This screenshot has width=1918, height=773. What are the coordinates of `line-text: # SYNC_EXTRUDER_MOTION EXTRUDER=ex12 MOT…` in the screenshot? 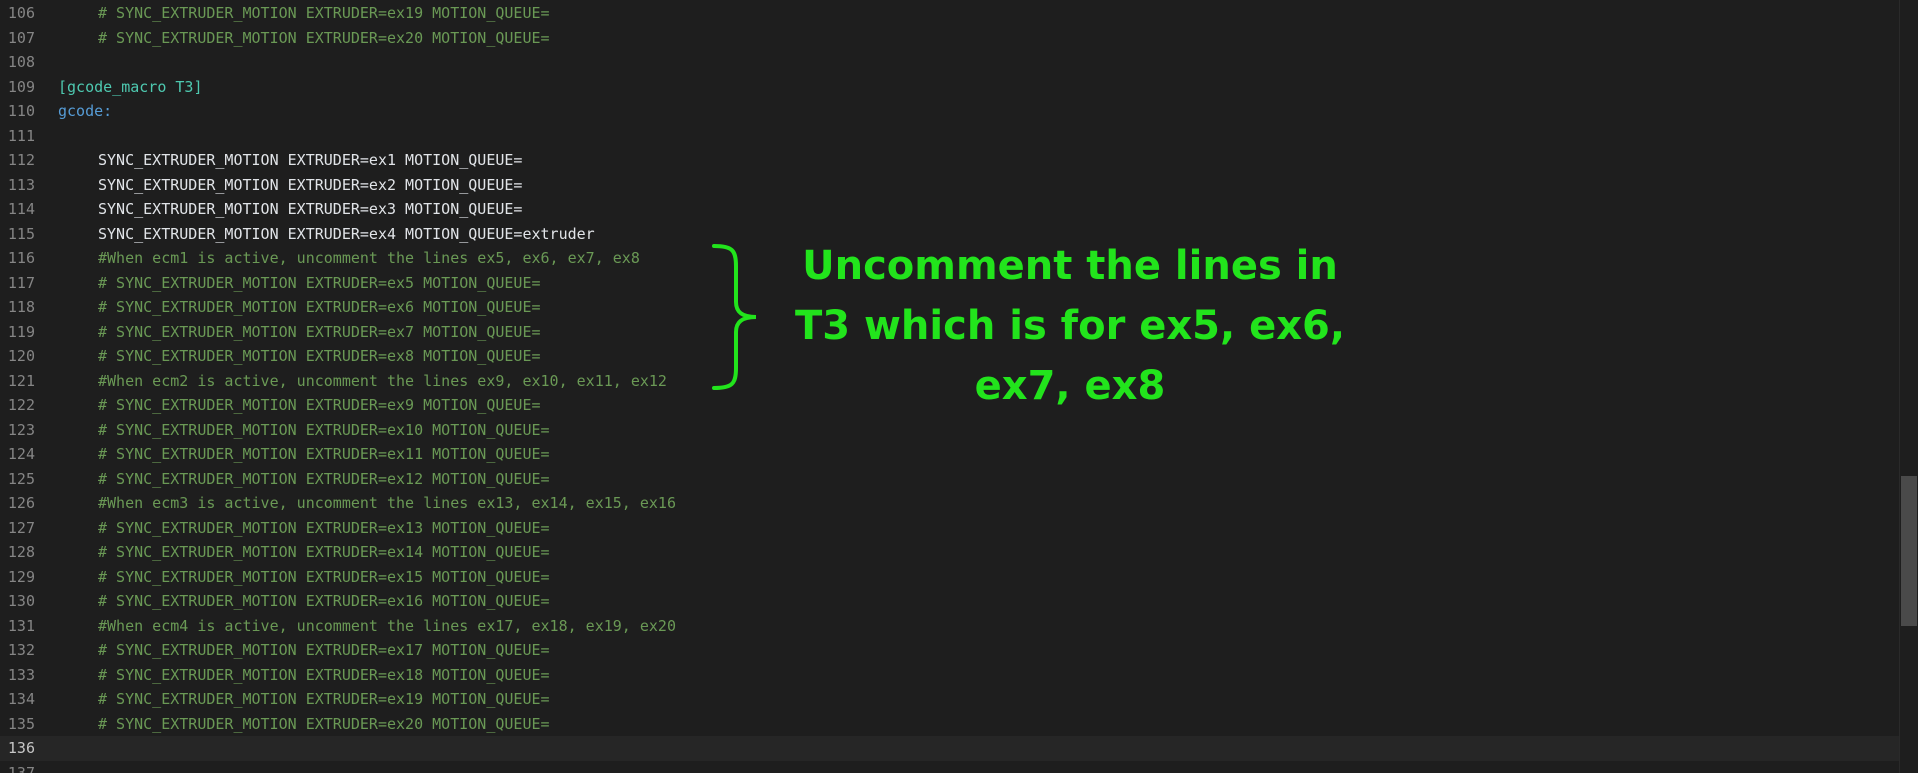 It's located at (304, 479).